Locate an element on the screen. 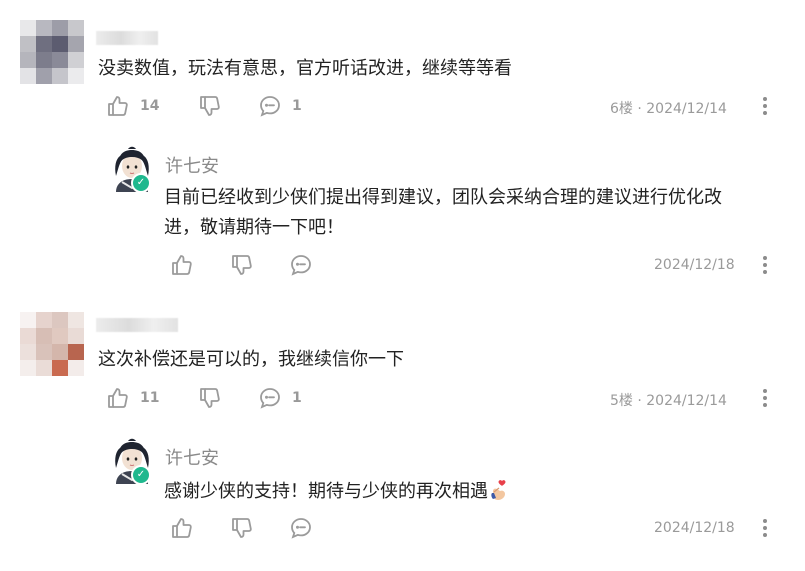 Image resolution: width=805 pixels, height=571 pixels. heart-hand-emoji is located at coordinates (499, 490).